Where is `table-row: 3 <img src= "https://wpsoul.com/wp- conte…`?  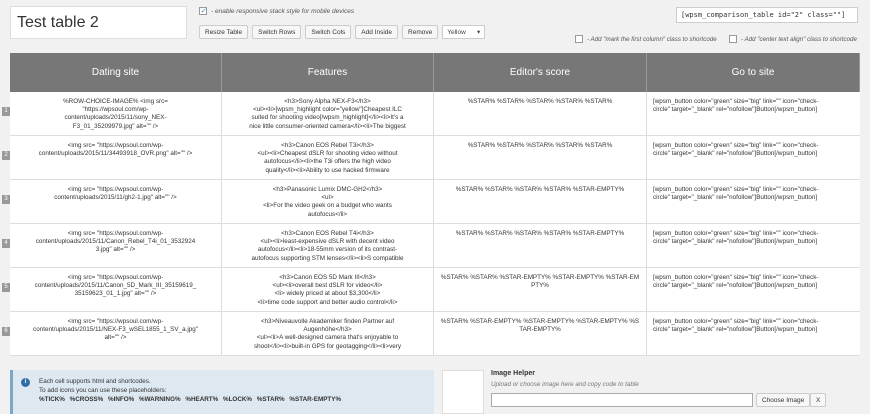 table-row: 3 <img src= "https://wpsoul.com/wp- conte… is located at coordinates (431, 202).